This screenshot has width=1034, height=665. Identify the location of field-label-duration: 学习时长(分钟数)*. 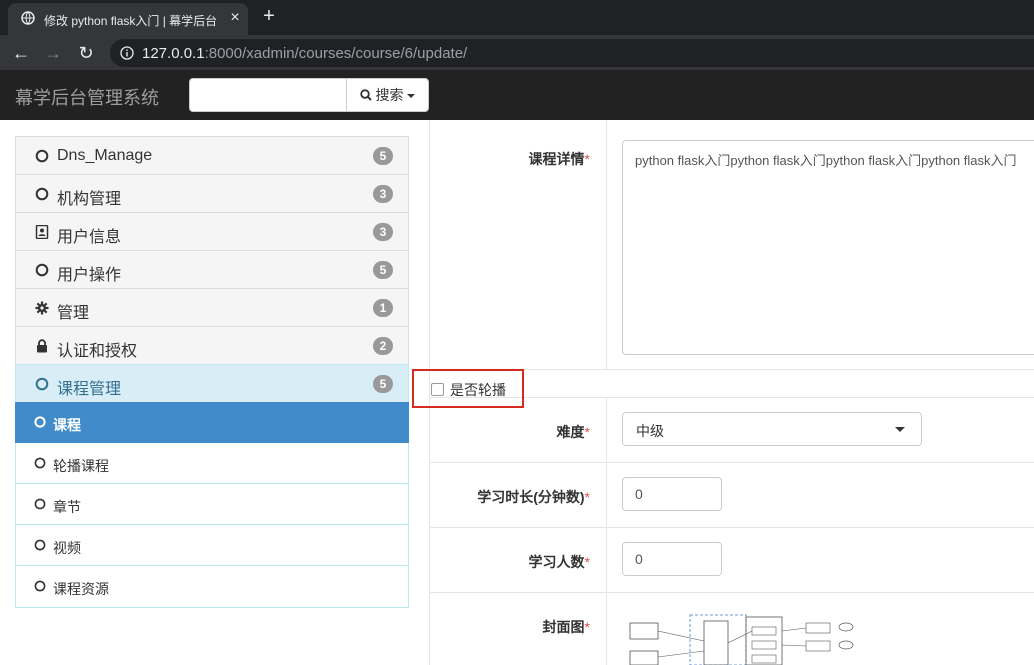
(510, 497).